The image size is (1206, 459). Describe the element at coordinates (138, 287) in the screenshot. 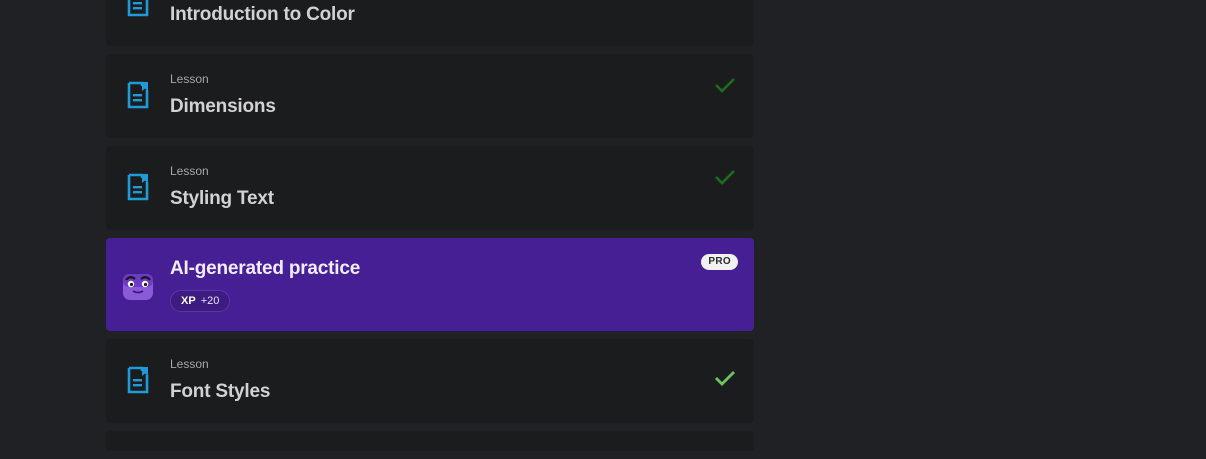

I see `bot-icon` at that location.